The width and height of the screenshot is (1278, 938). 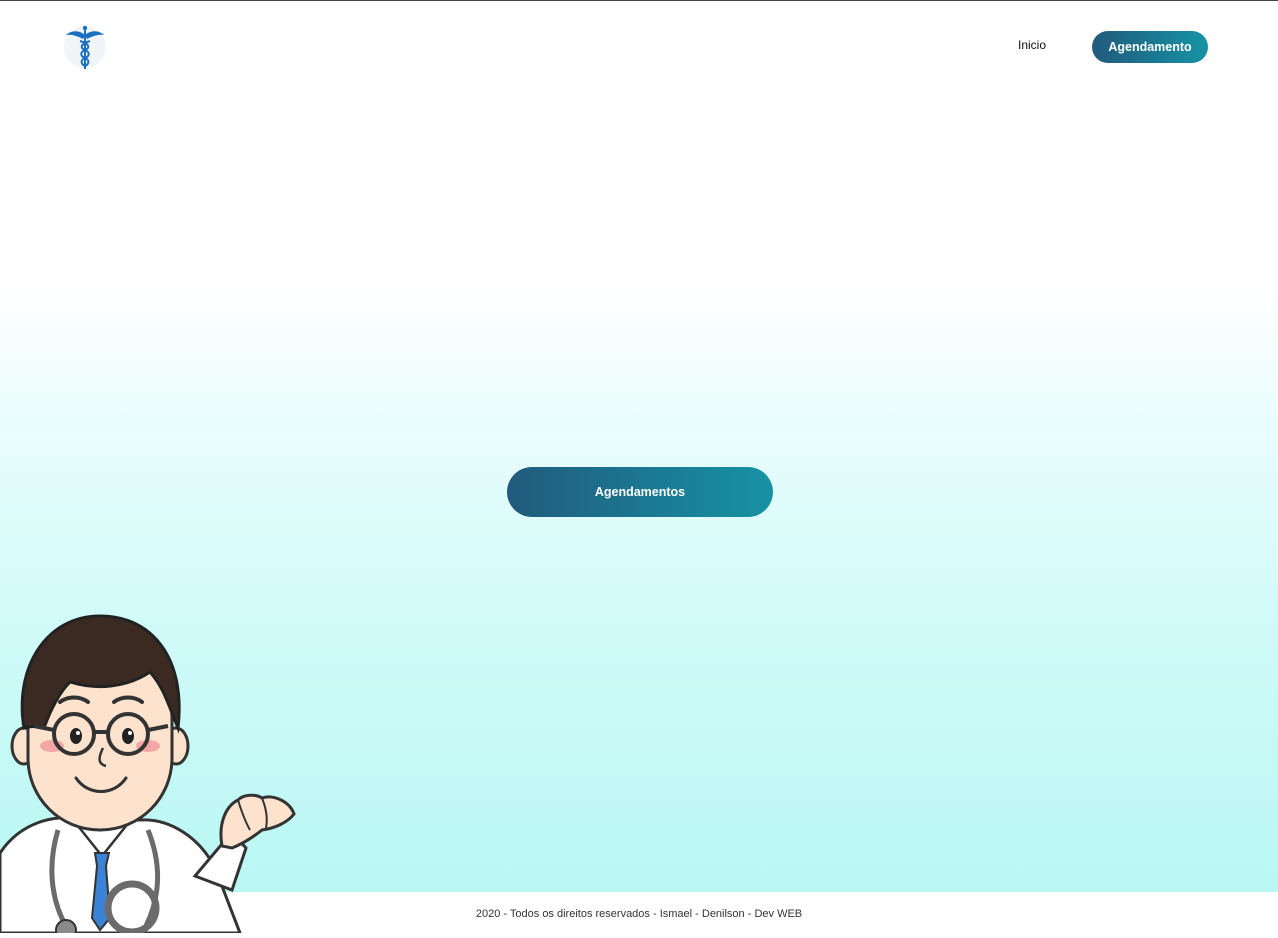 I want to click on nav-link-inicio: Inicio, so click(x=1032, y=45).